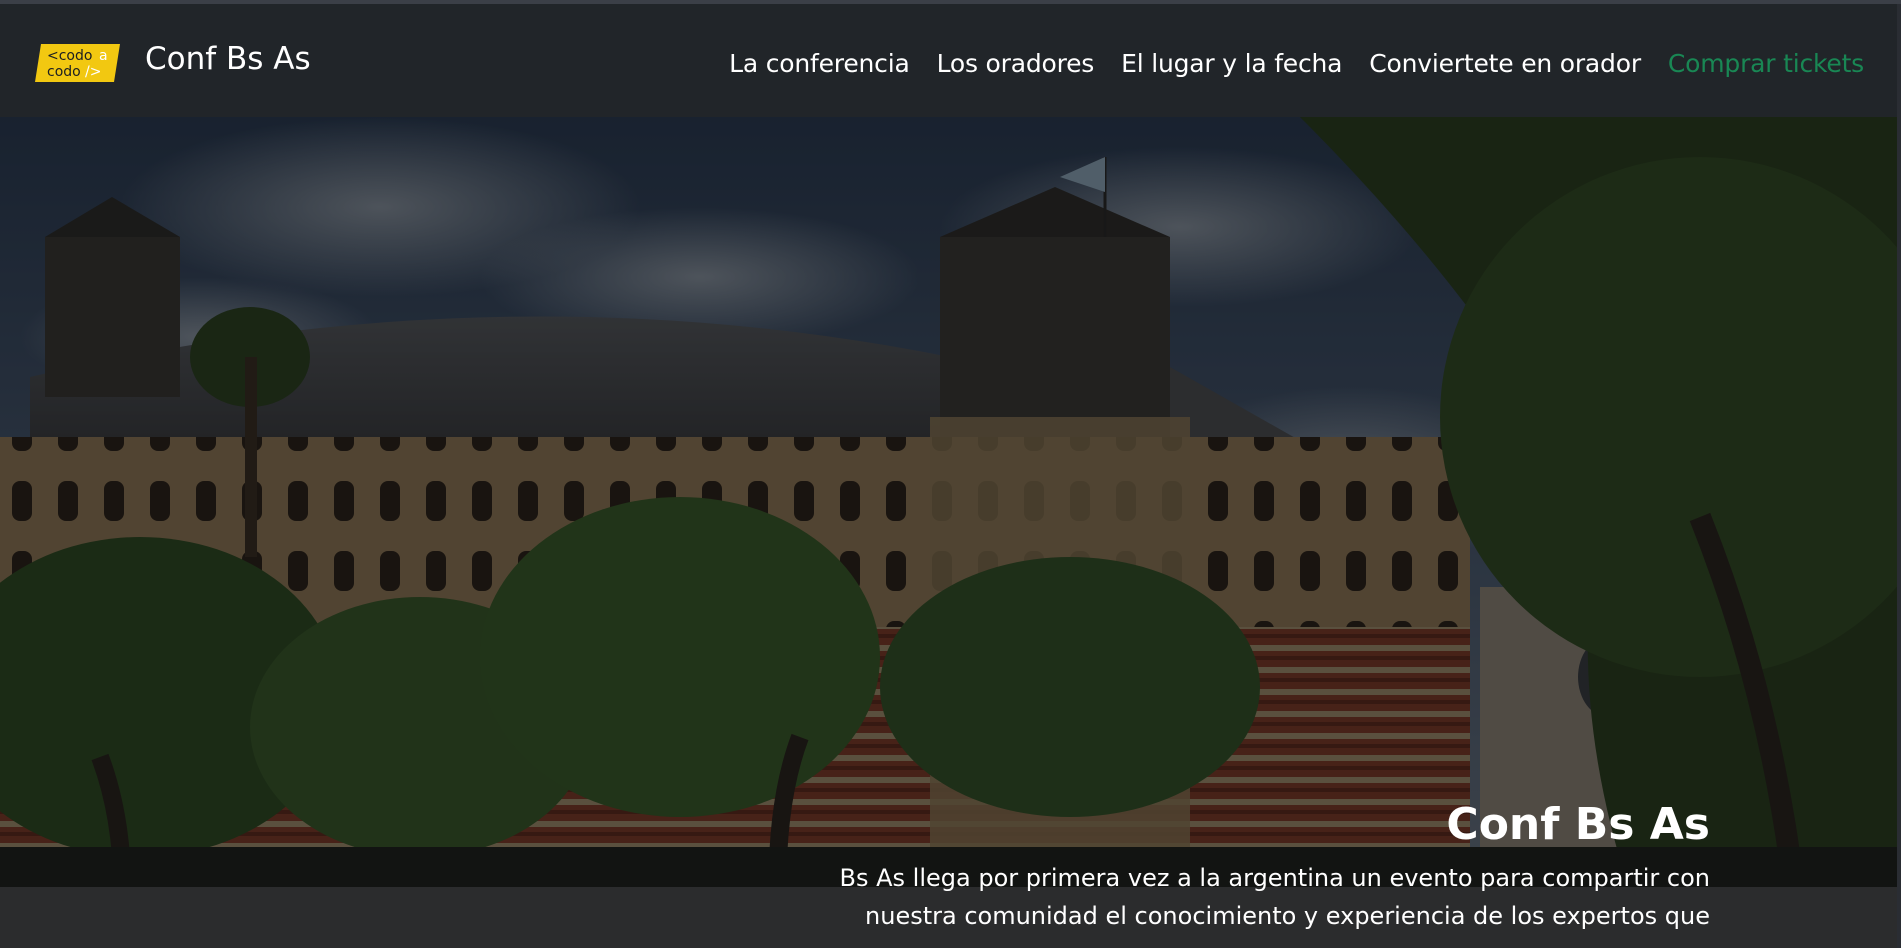 This screenshot has height=948, width=1901. What do you see at coordinates (69, 56) in the screenshot?
I see `svg-text: <codo` at bounding box center [69, 56].